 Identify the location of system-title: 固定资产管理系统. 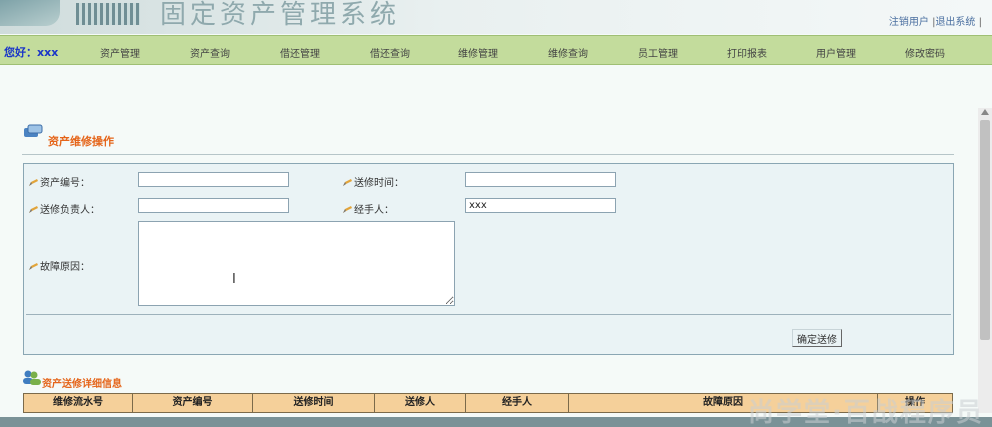
(280, 15).